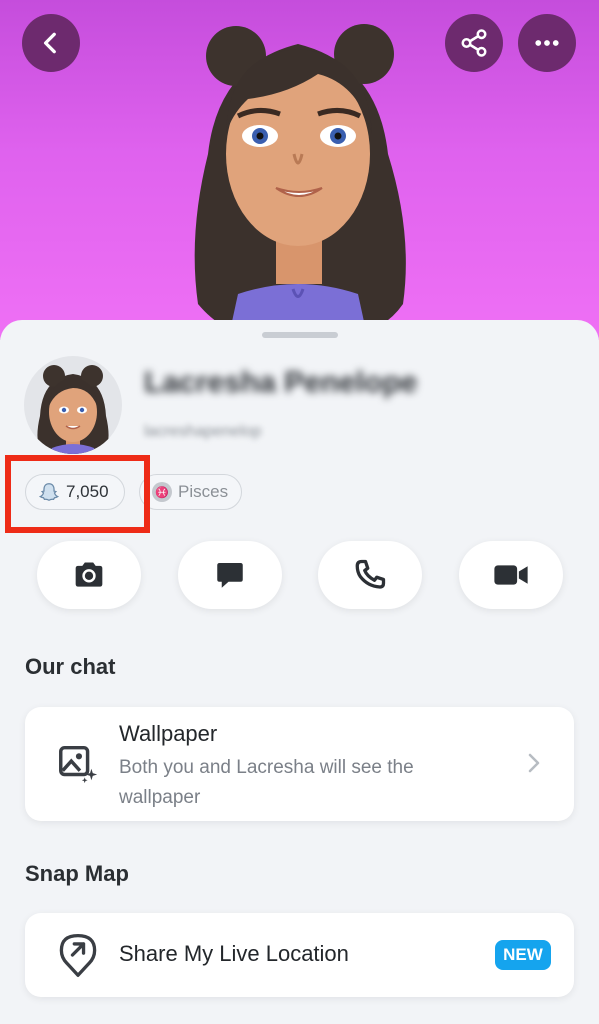 This screenshot has width=599, height=1024. What do you see at coordinates (73, 409) in the screenshot?
I see `bitmoji-avatar-small` at bounding box center [73, 409].